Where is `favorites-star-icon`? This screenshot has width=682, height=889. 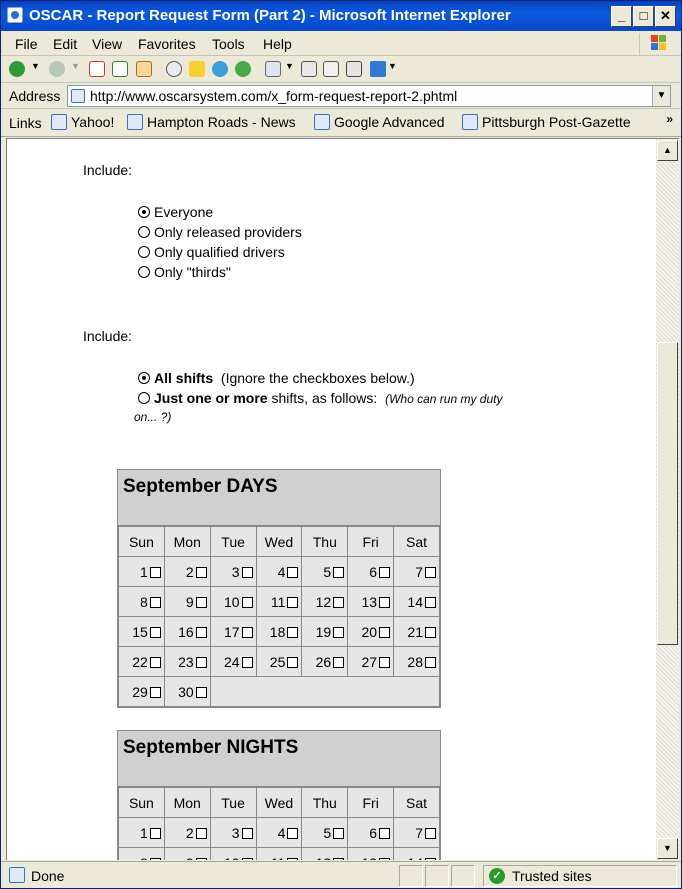 favorites-star-icon is located at coordinates (197, 69).